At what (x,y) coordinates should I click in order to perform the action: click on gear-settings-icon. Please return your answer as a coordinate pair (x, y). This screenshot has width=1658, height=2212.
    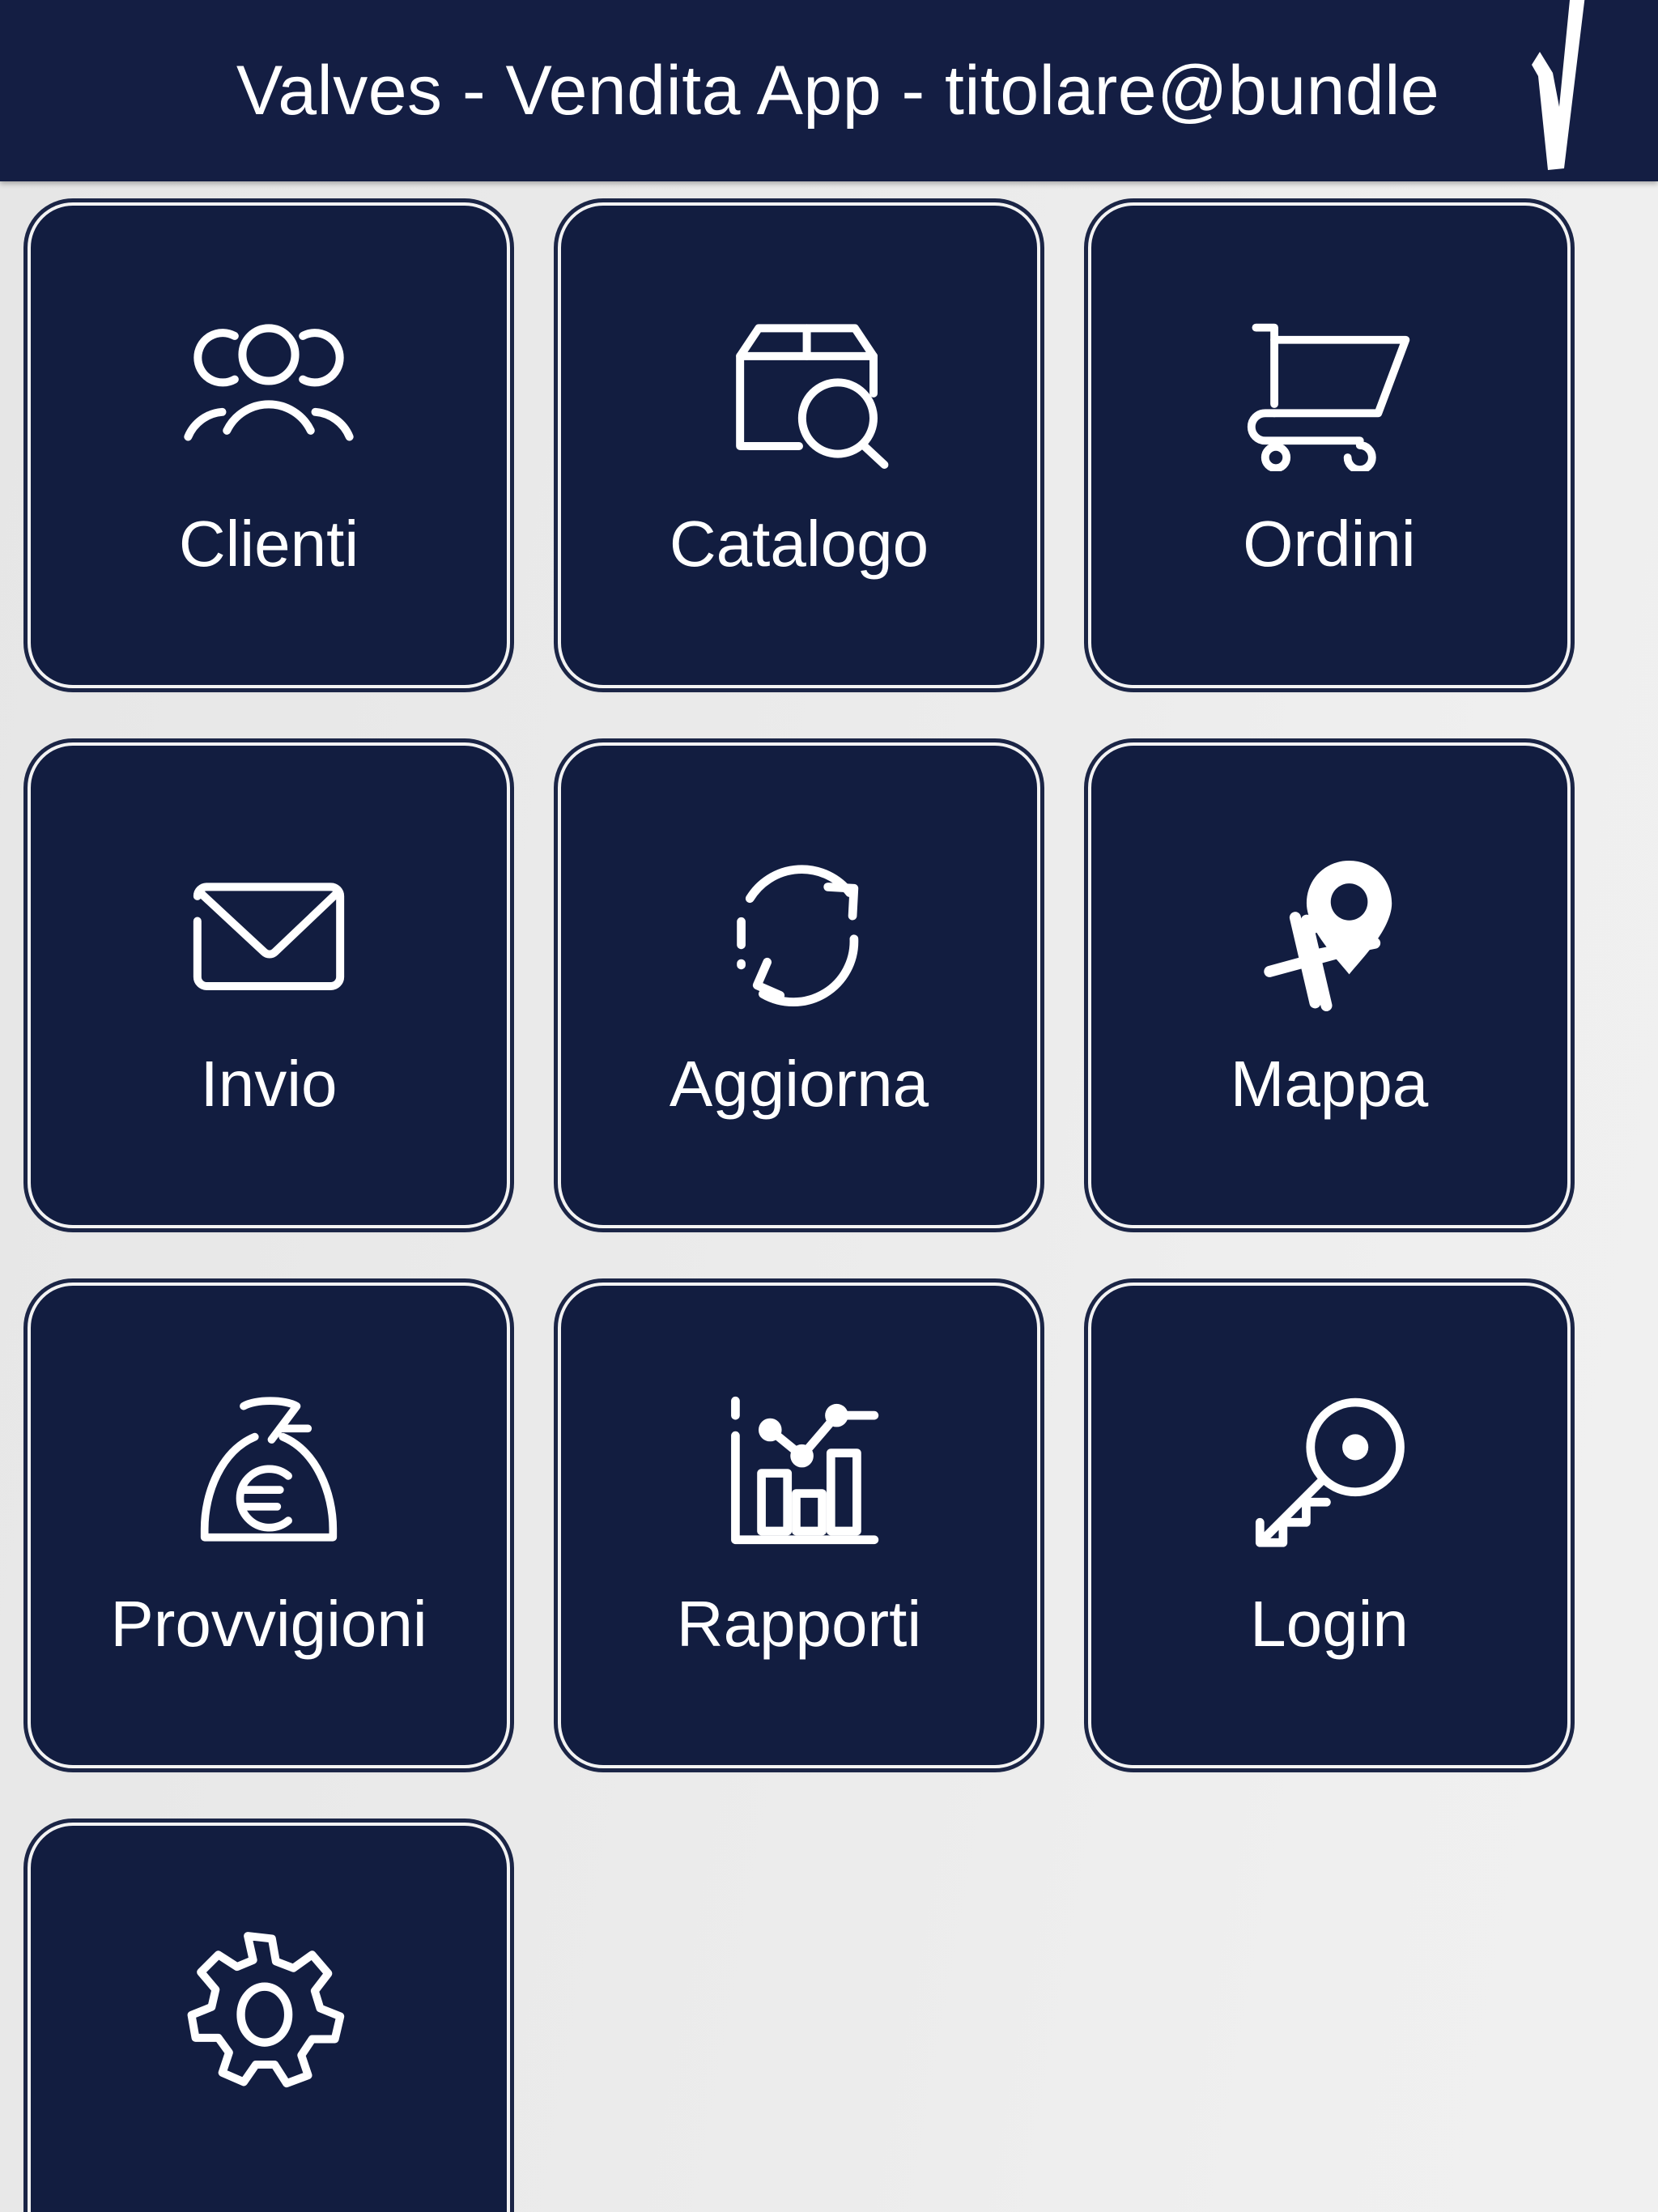
    Looking at the image, I should click on (269, 2010).